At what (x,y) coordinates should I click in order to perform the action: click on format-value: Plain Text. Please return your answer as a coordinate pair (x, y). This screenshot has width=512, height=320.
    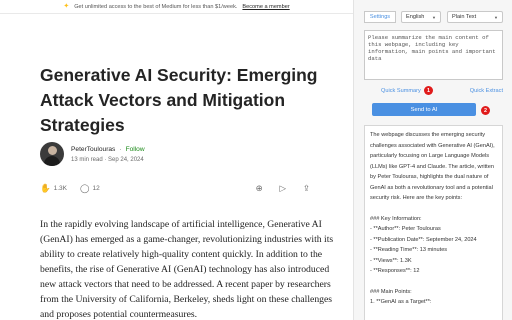
    Looking at the image, I should click on (464, 17).